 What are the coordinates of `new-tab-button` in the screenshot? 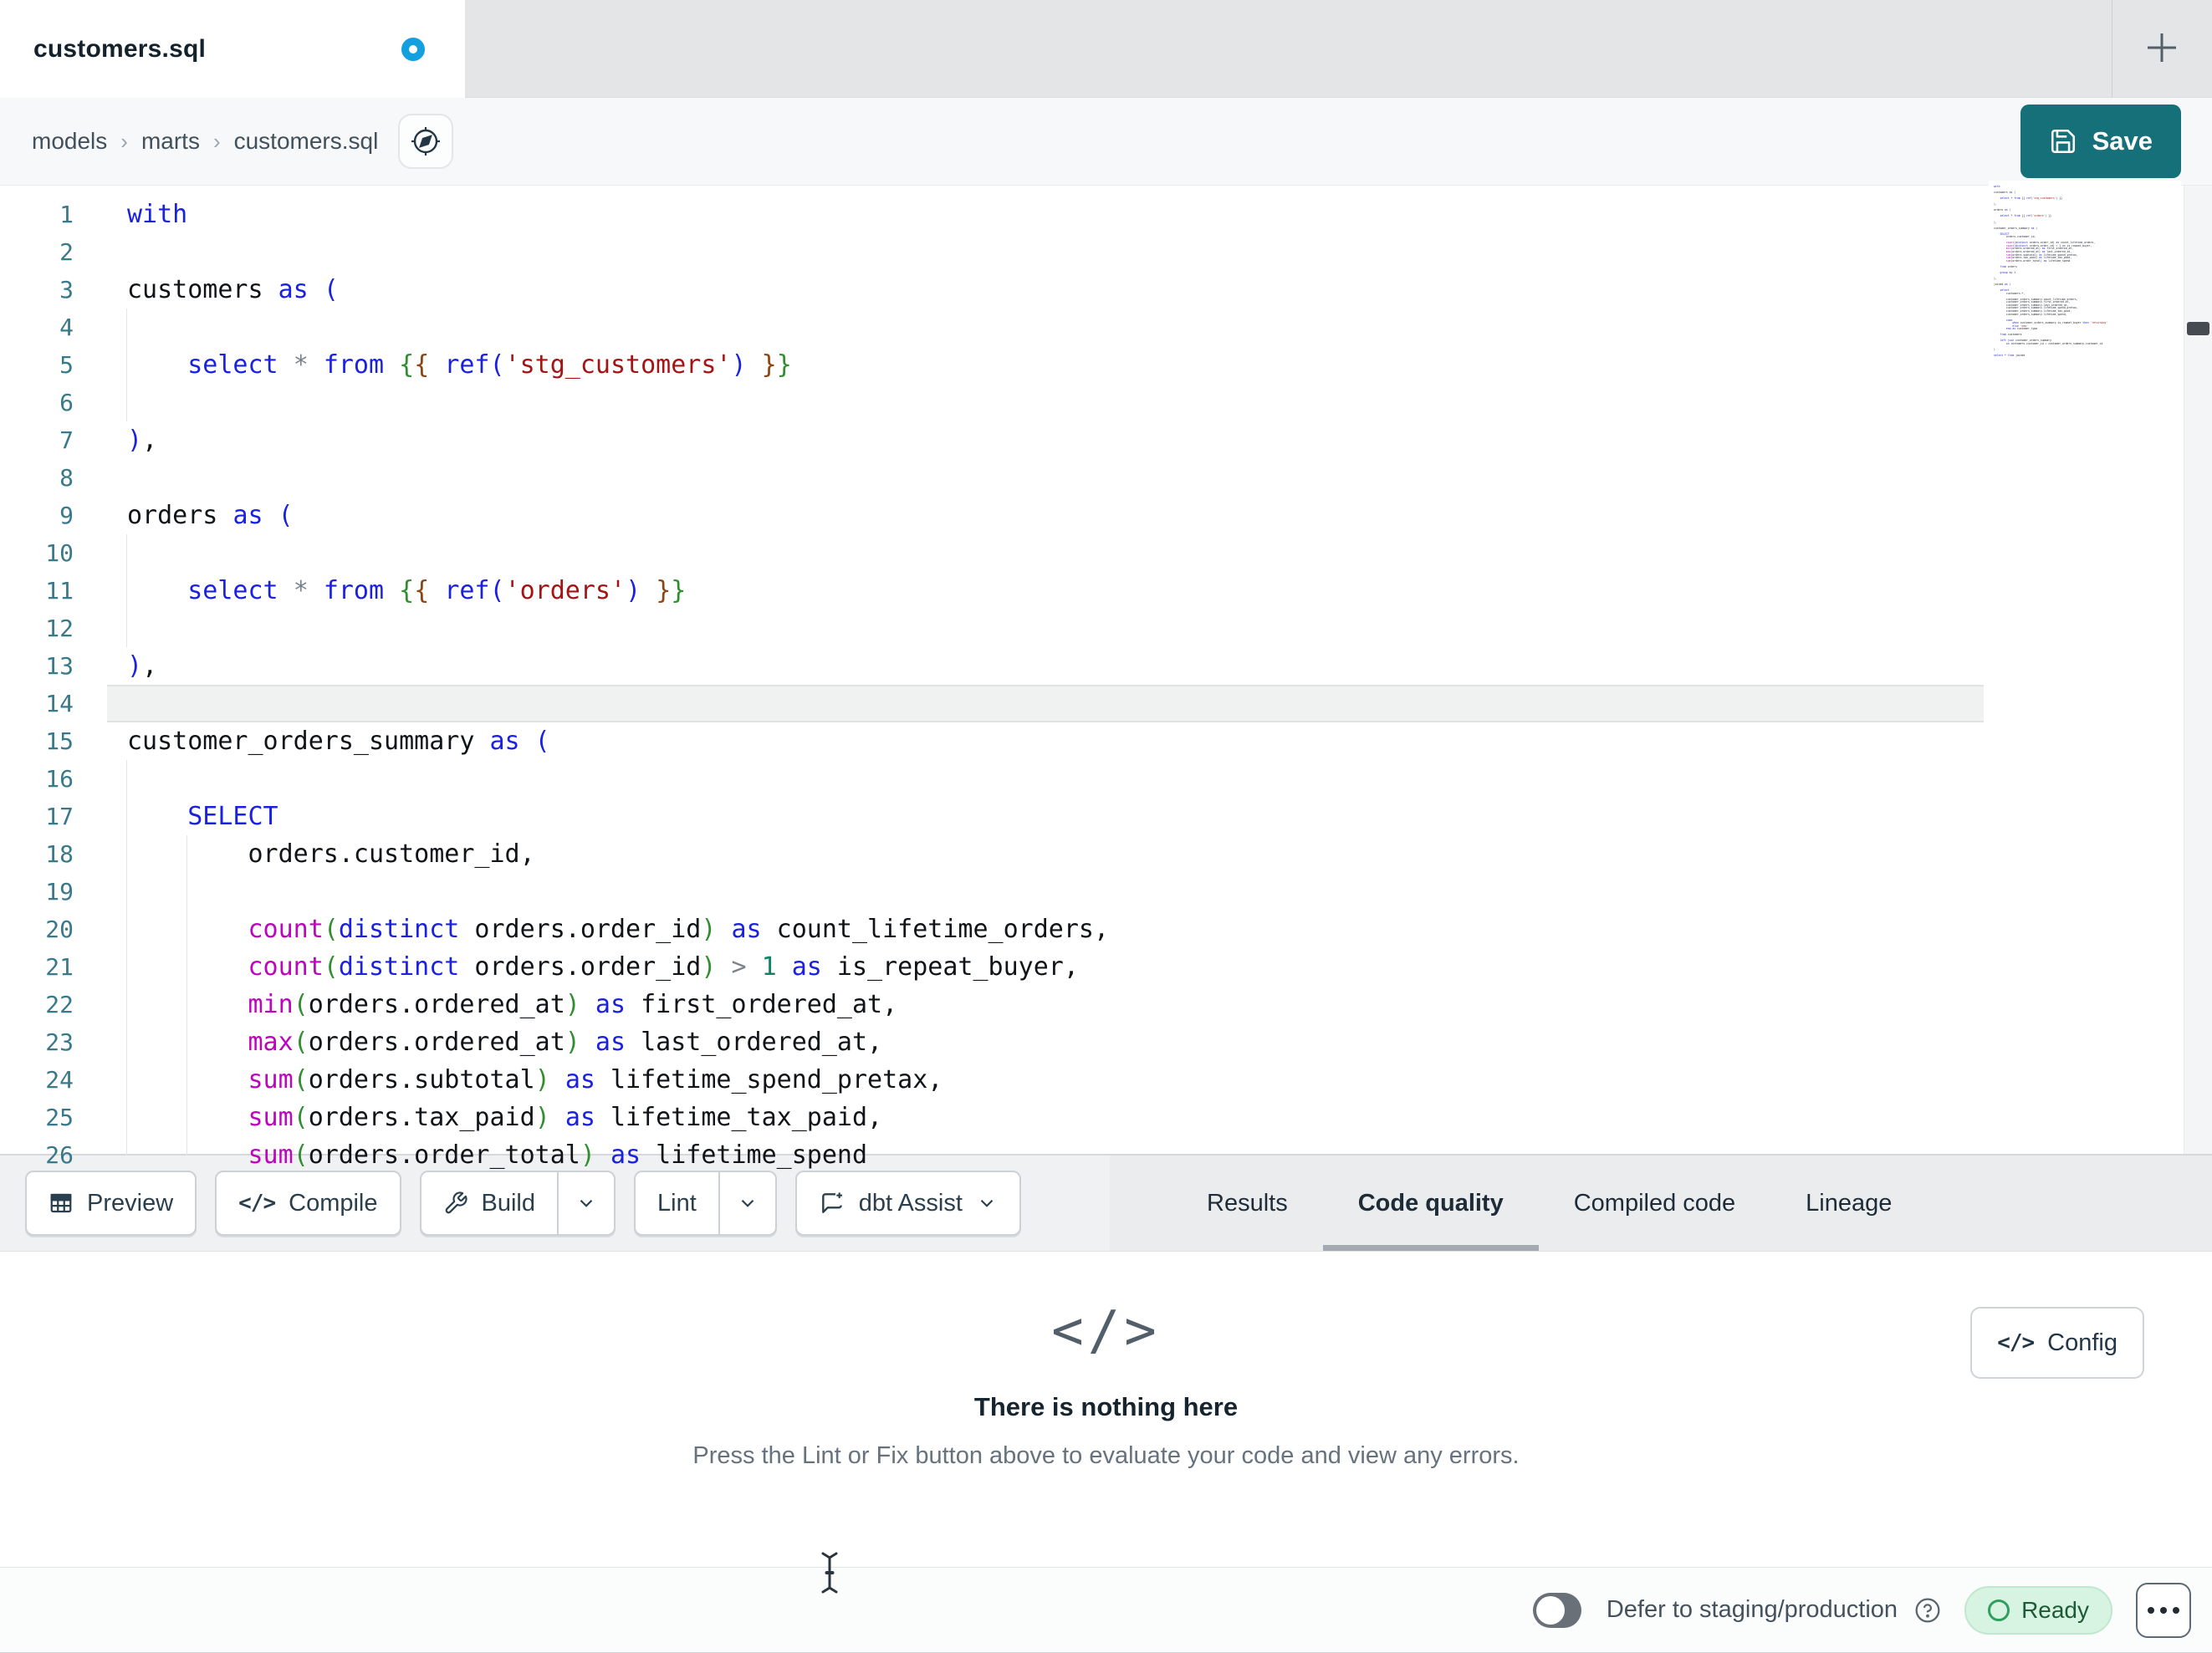 It's located at (2161, 47).